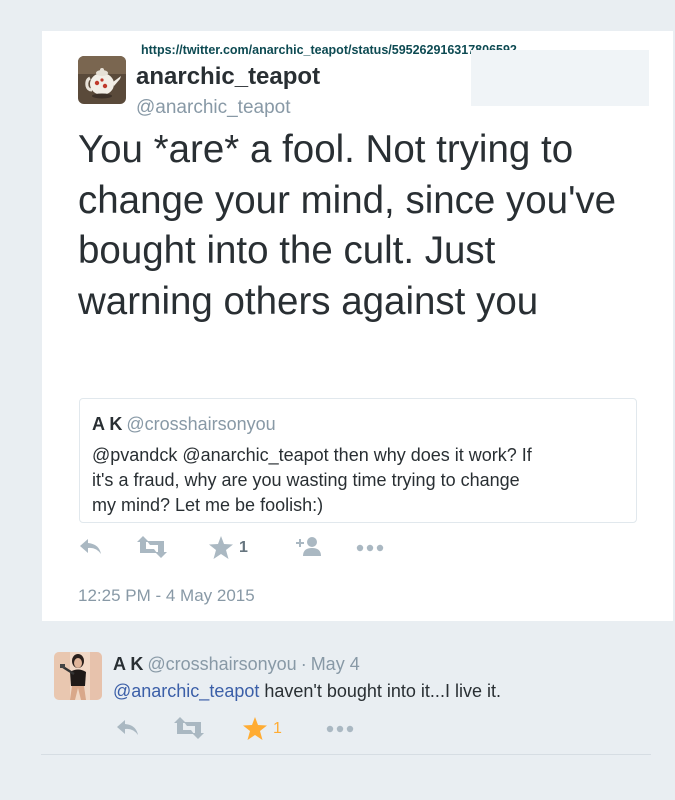  I want to click on reply-actions: 1, so click(240, 730).